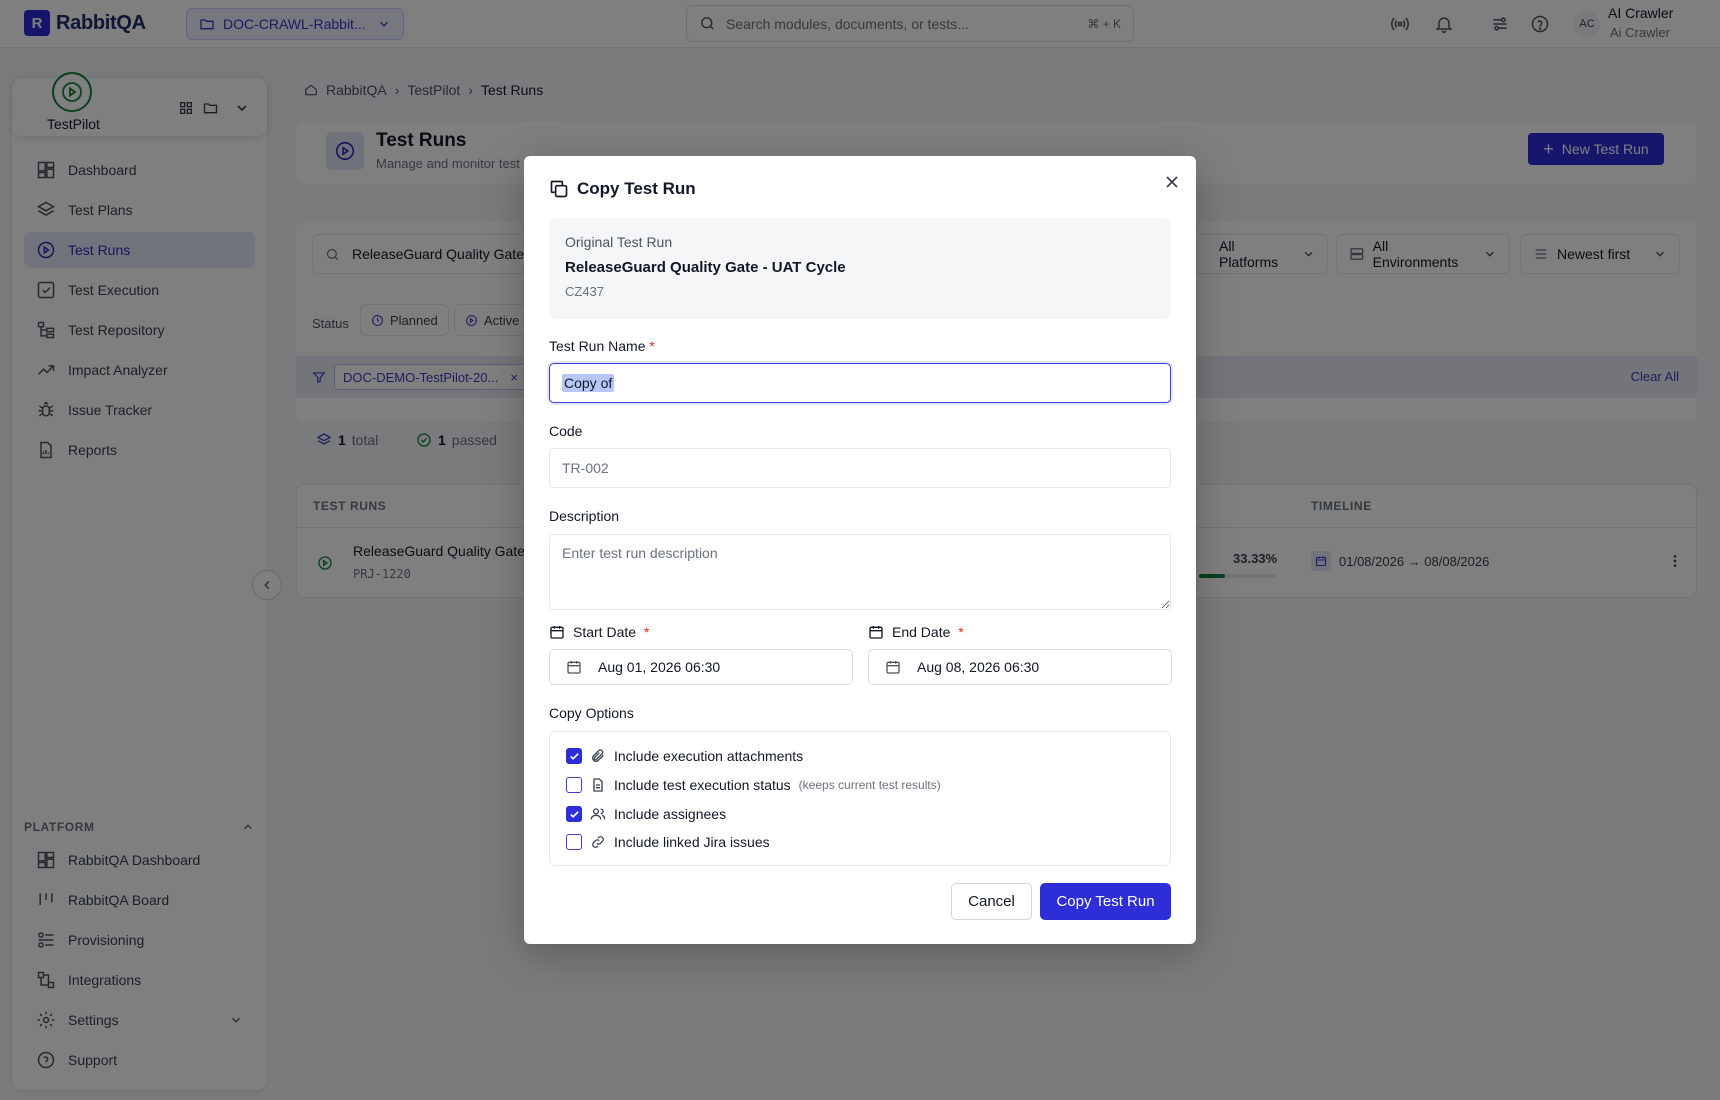  I want to click on start-date-label: Start Date *, so click(599, 632).